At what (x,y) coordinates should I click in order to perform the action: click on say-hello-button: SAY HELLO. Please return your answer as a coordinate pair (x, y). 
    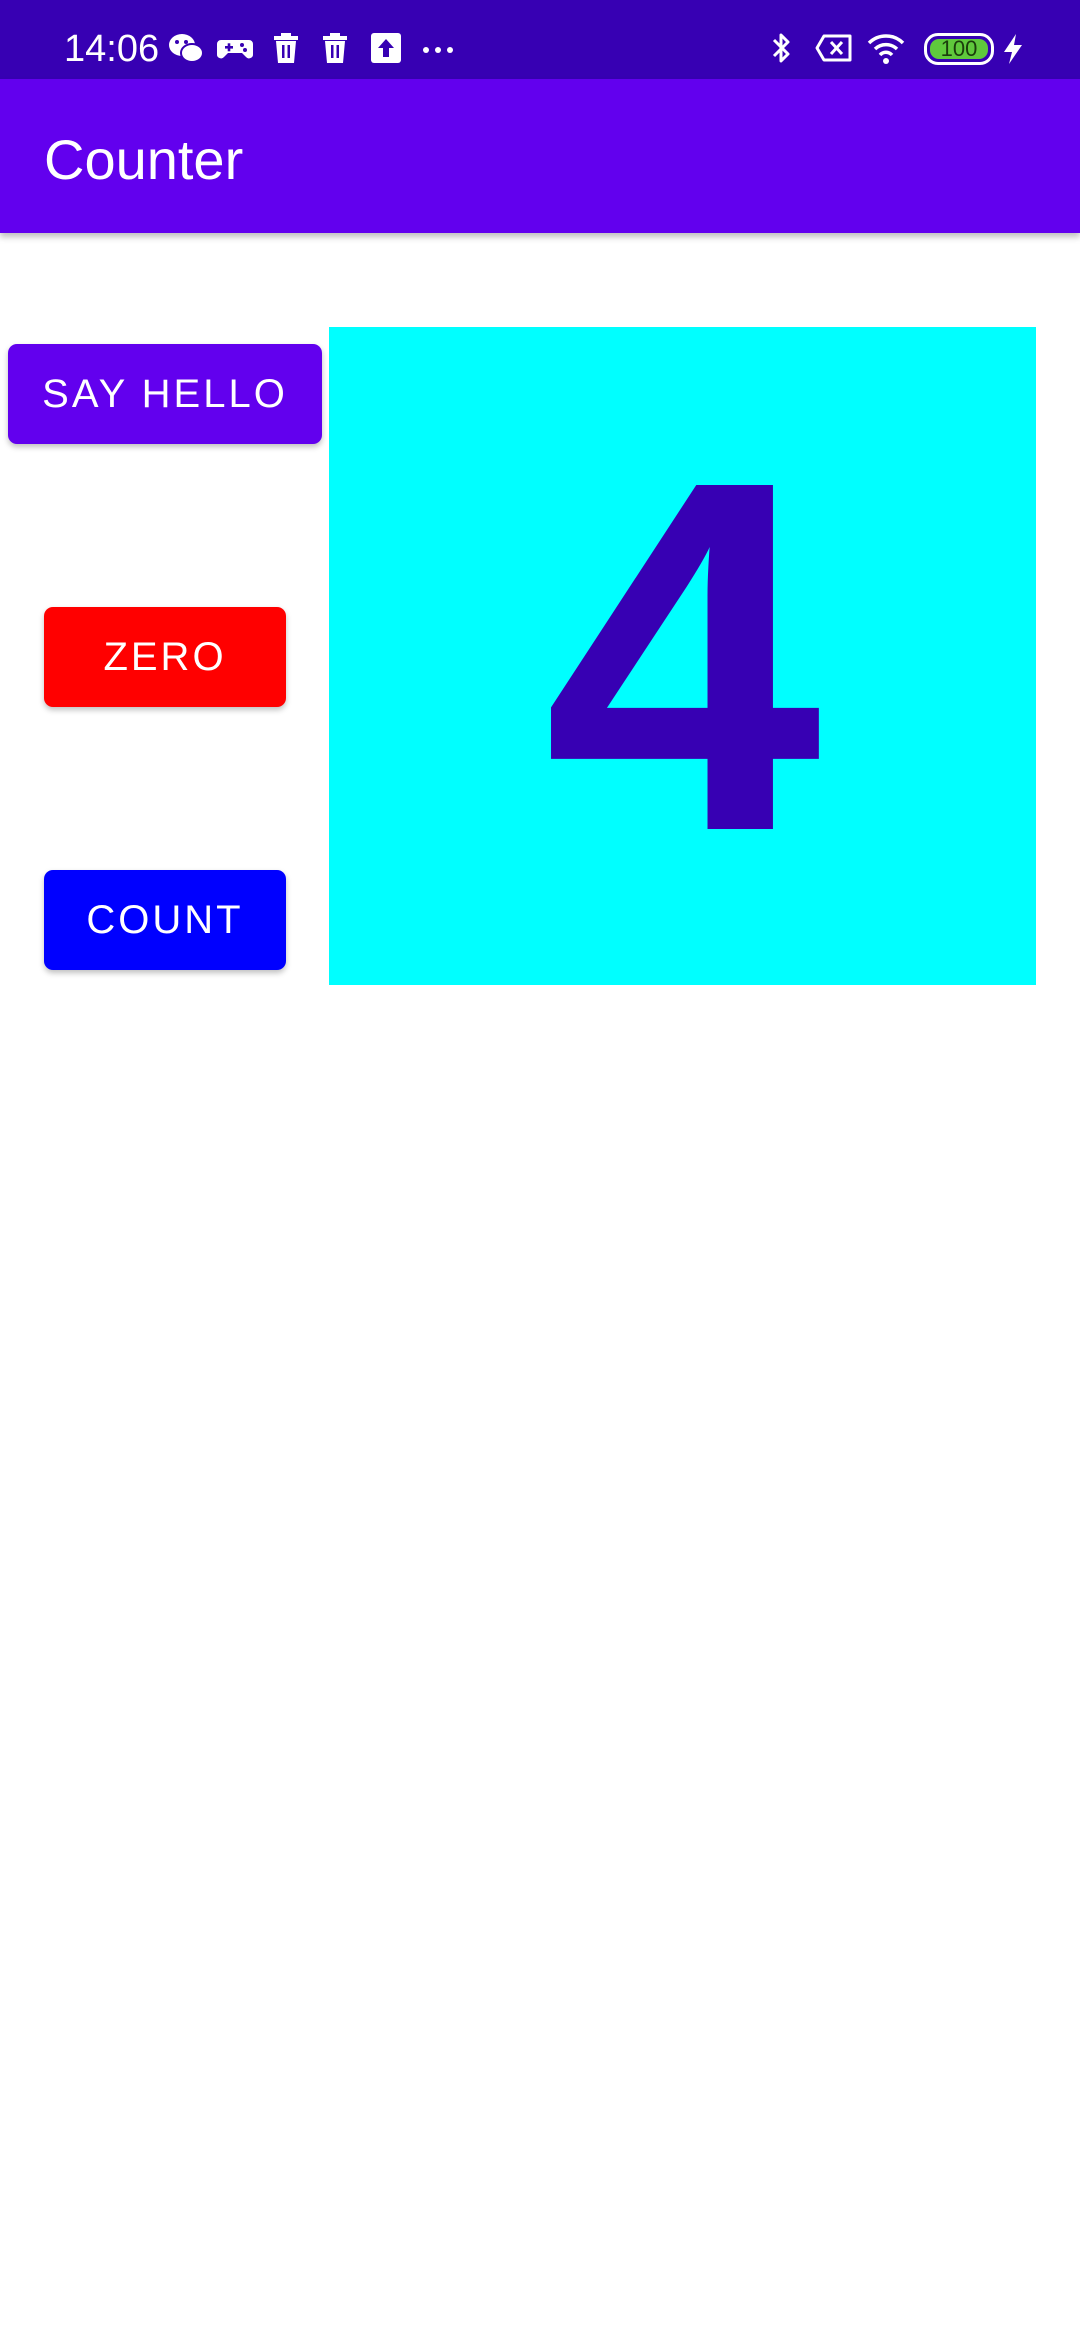
    Looking at the image, I should click on (165, 394).